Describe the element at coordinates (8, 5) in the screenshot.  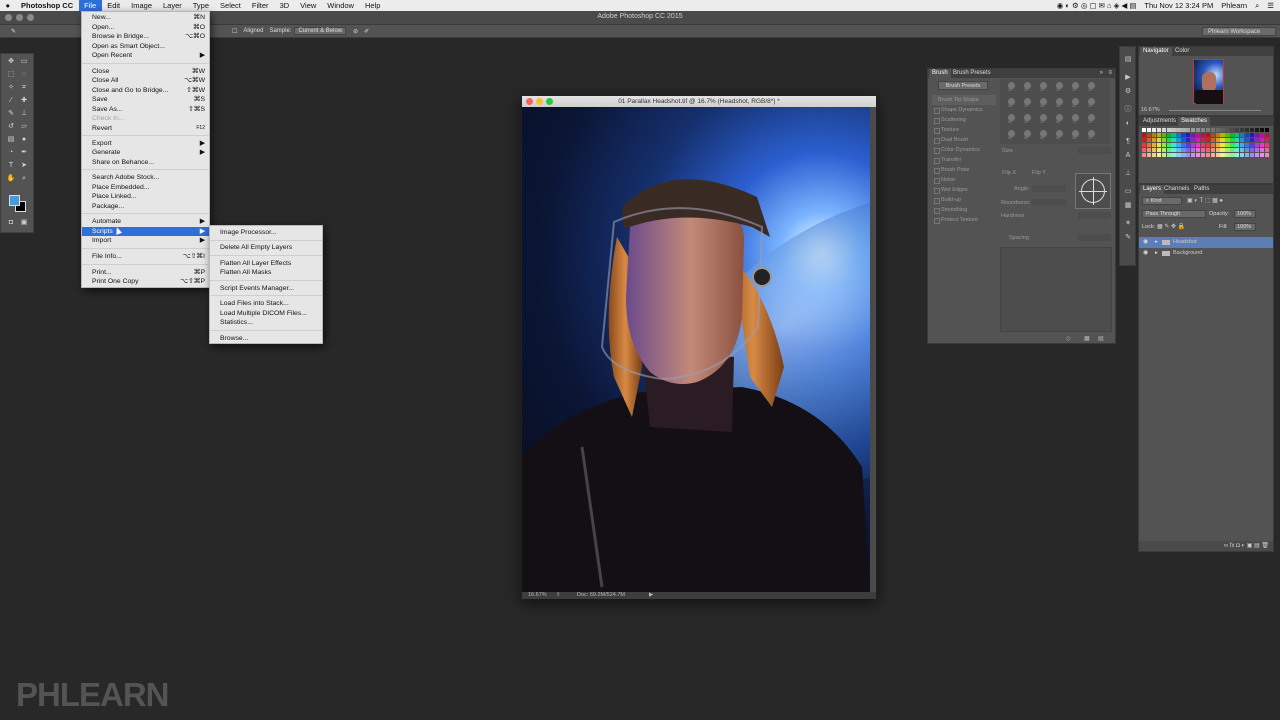
I see `apple-icon: ●` at that location.